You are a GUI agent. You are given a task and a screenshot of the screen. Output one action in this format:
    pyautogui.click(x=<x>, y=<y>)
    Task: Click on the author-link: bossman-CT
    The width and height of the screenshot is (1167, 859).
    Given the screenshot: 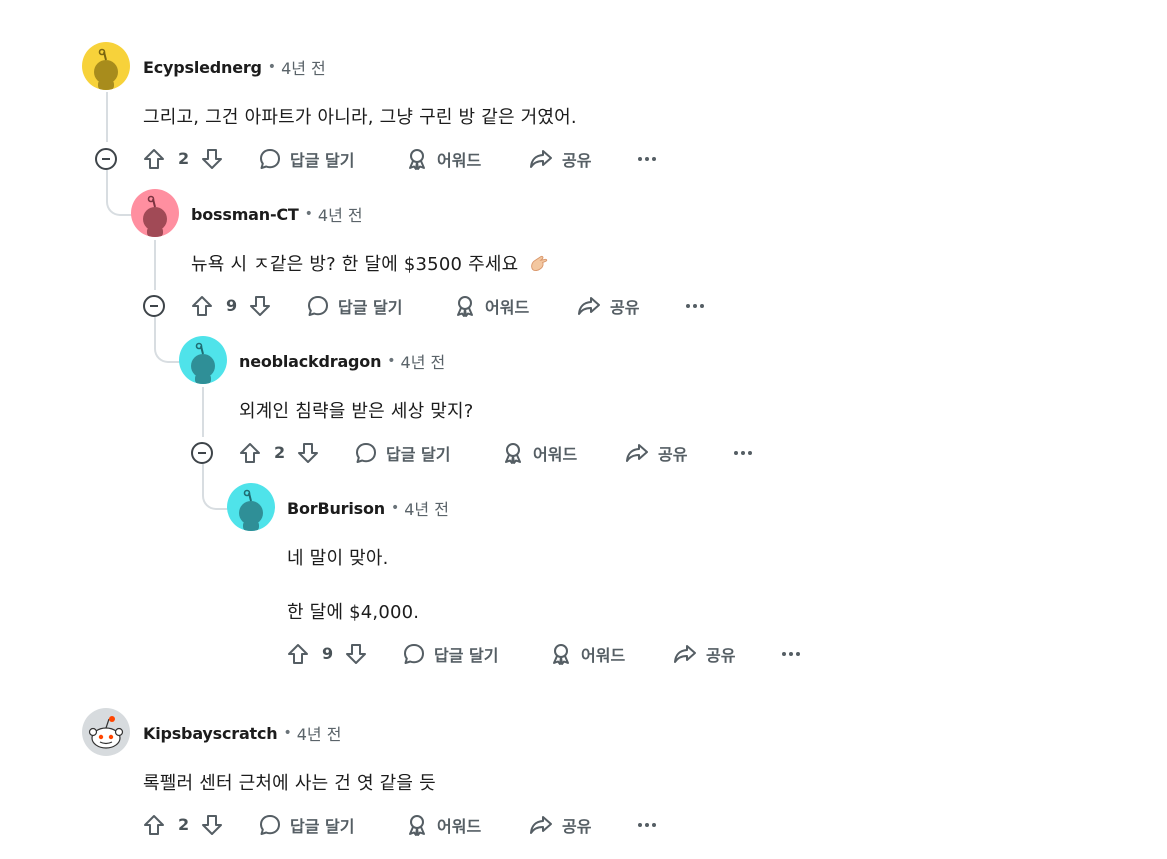 What is the action you would take?
    pyautogui.click(x=245, y=214)
    